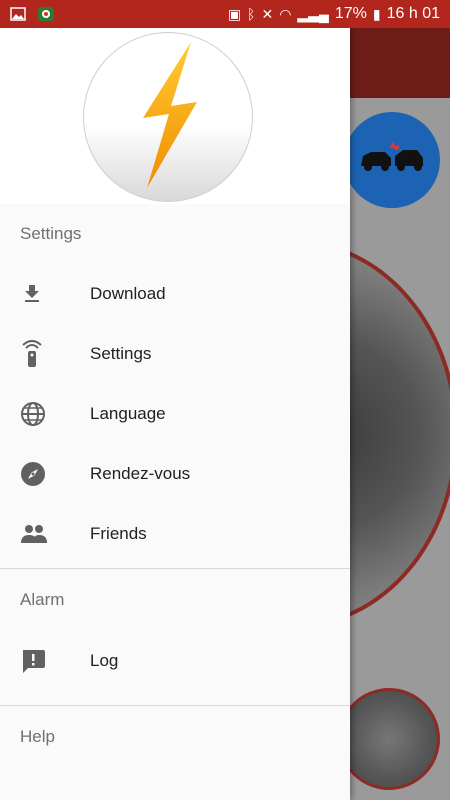 The width and height of the screenshot is (450, 800). What do you see at coordinates (121, 353) in the screenshot?
I see `menu-label: Settings` at bounding box center [121, 353].